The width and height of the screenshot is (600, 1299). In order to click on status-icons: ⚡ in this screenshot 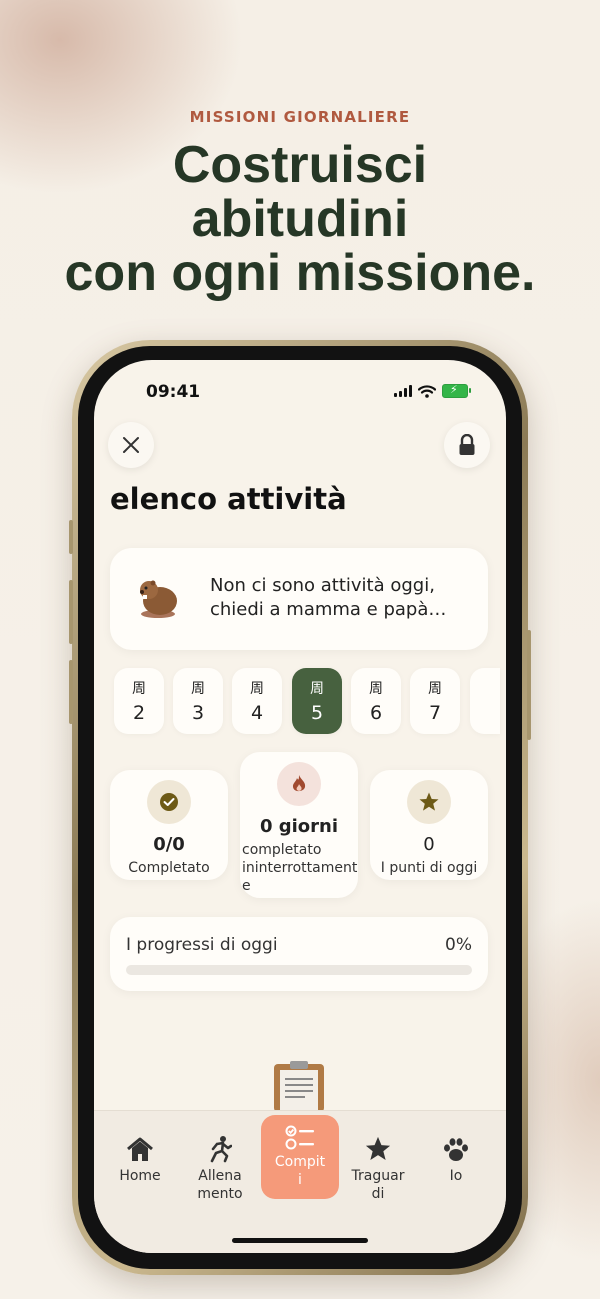, I will do `click(432, 390)`.